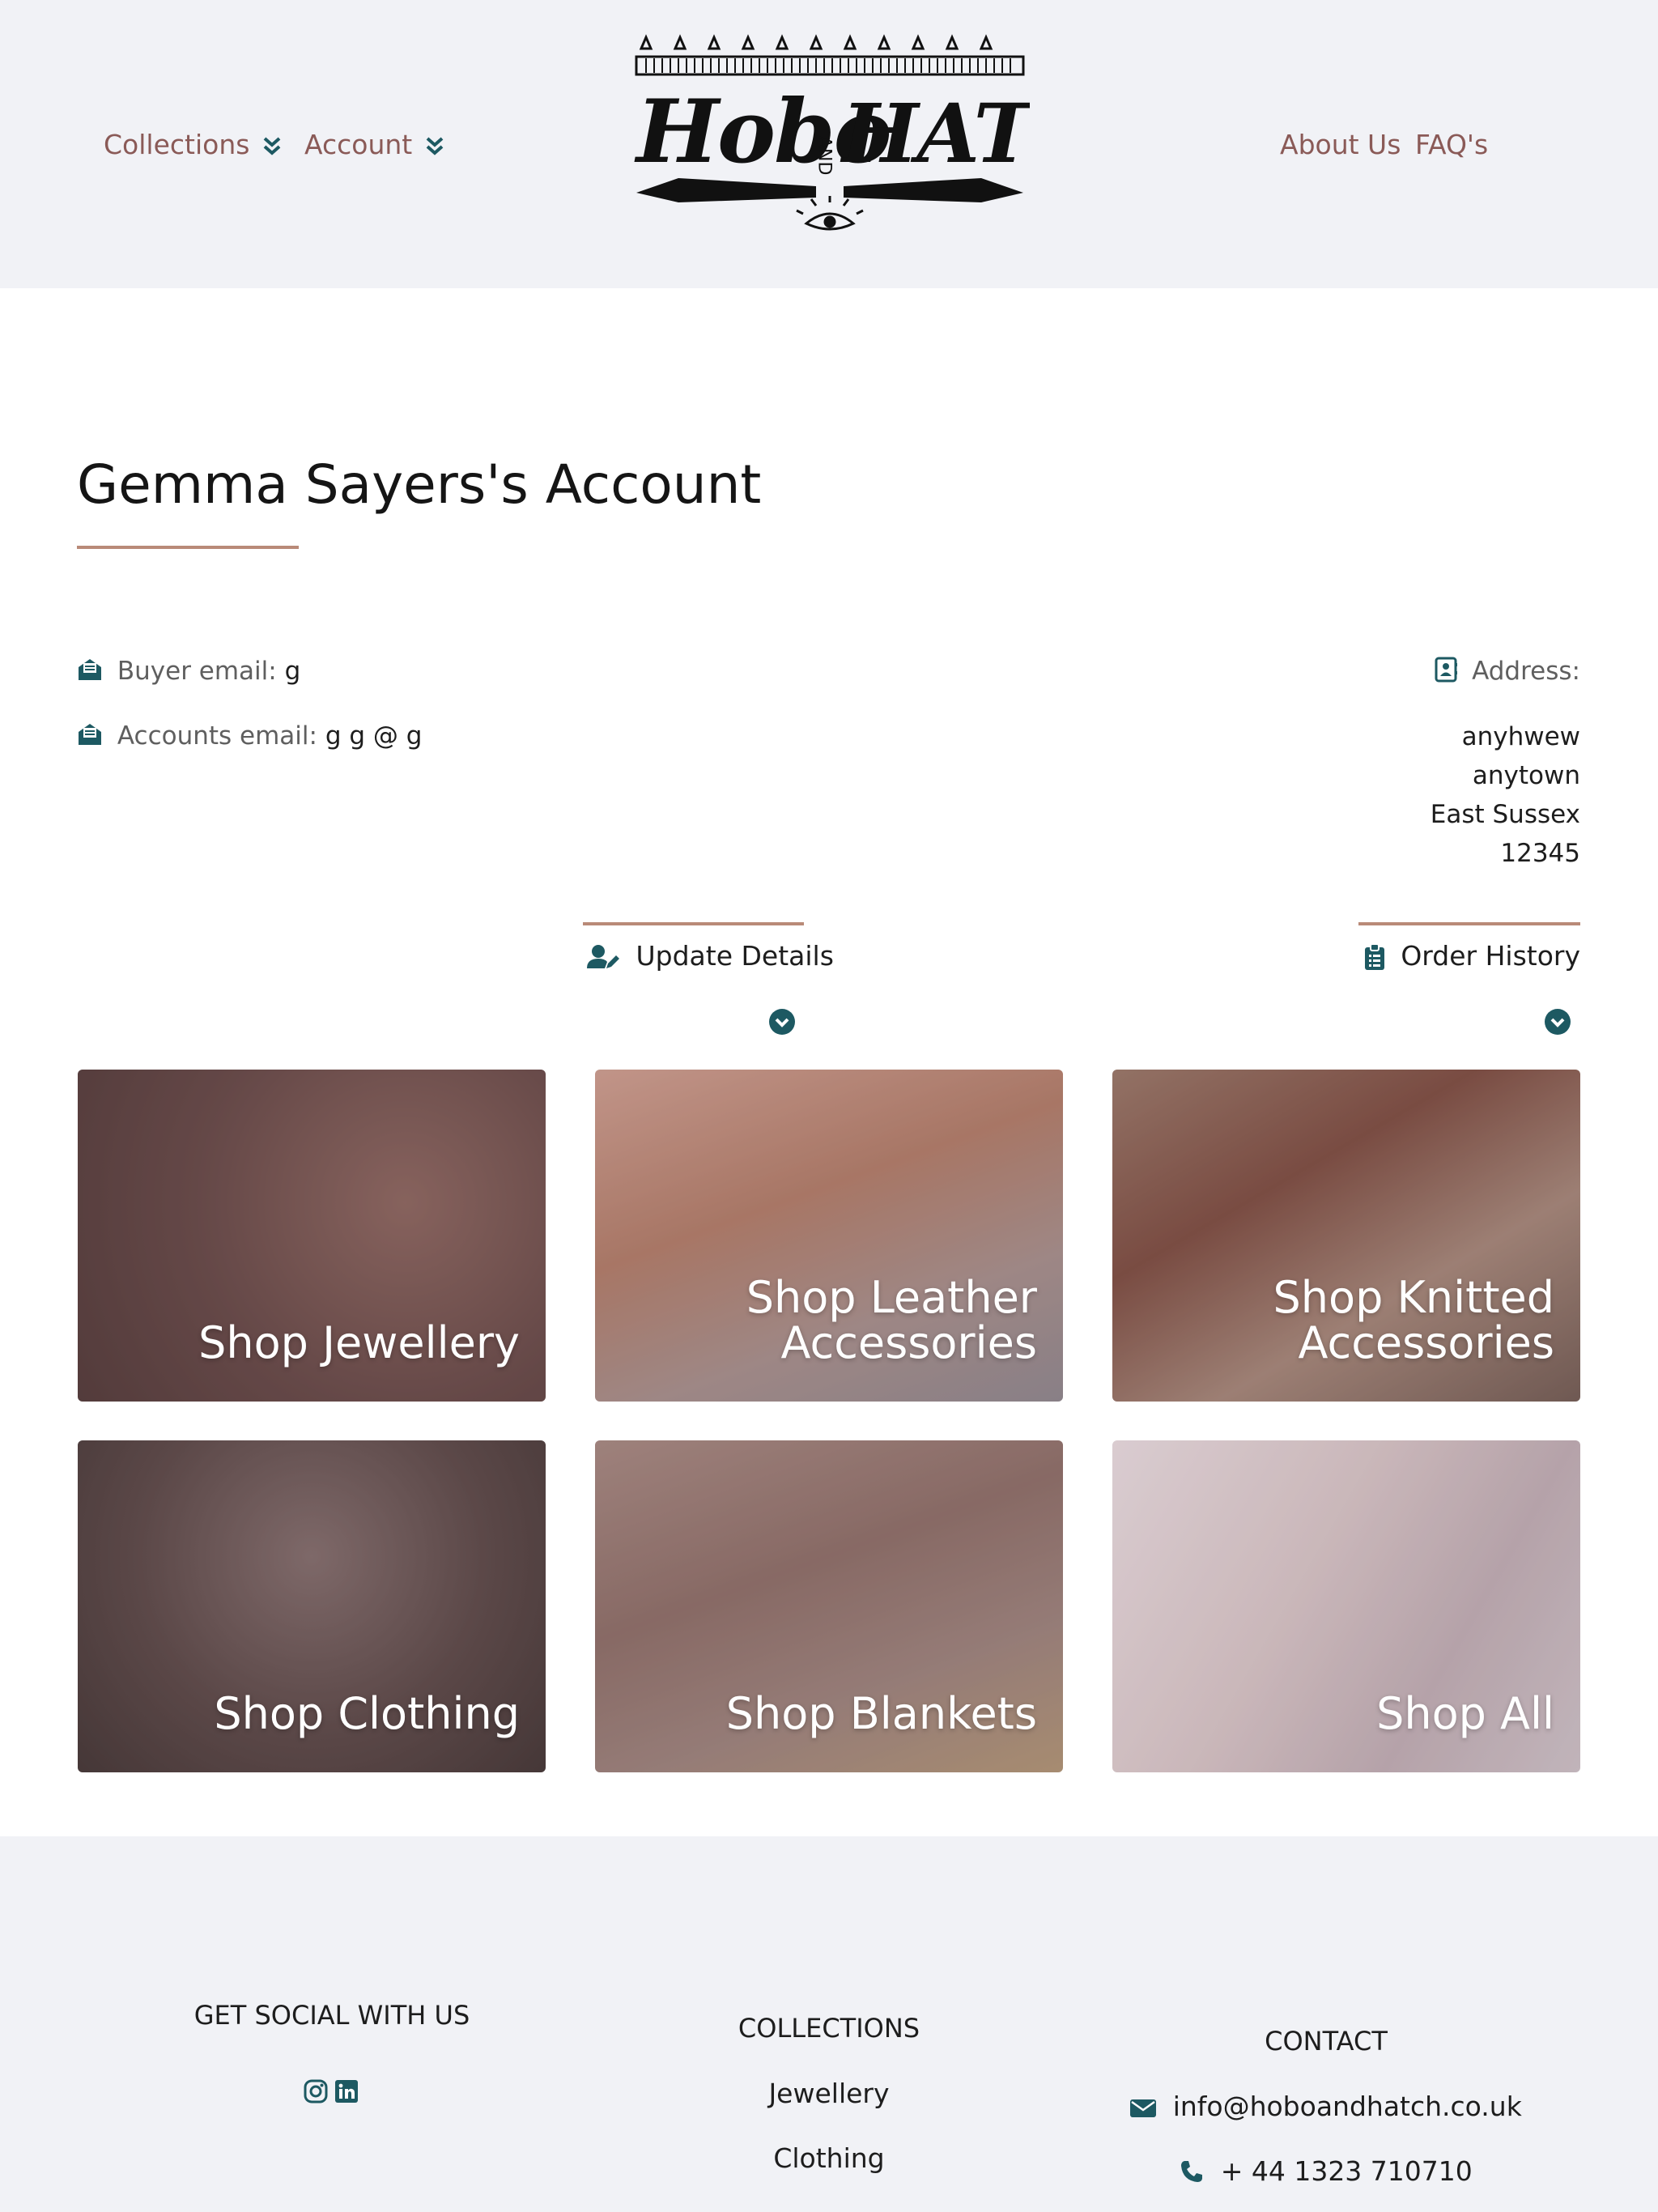 Image resolution: width=1658 pixels, height=2212 pixels. I want to click on footer-collection-link: Jewellery, so click(829, 2094).